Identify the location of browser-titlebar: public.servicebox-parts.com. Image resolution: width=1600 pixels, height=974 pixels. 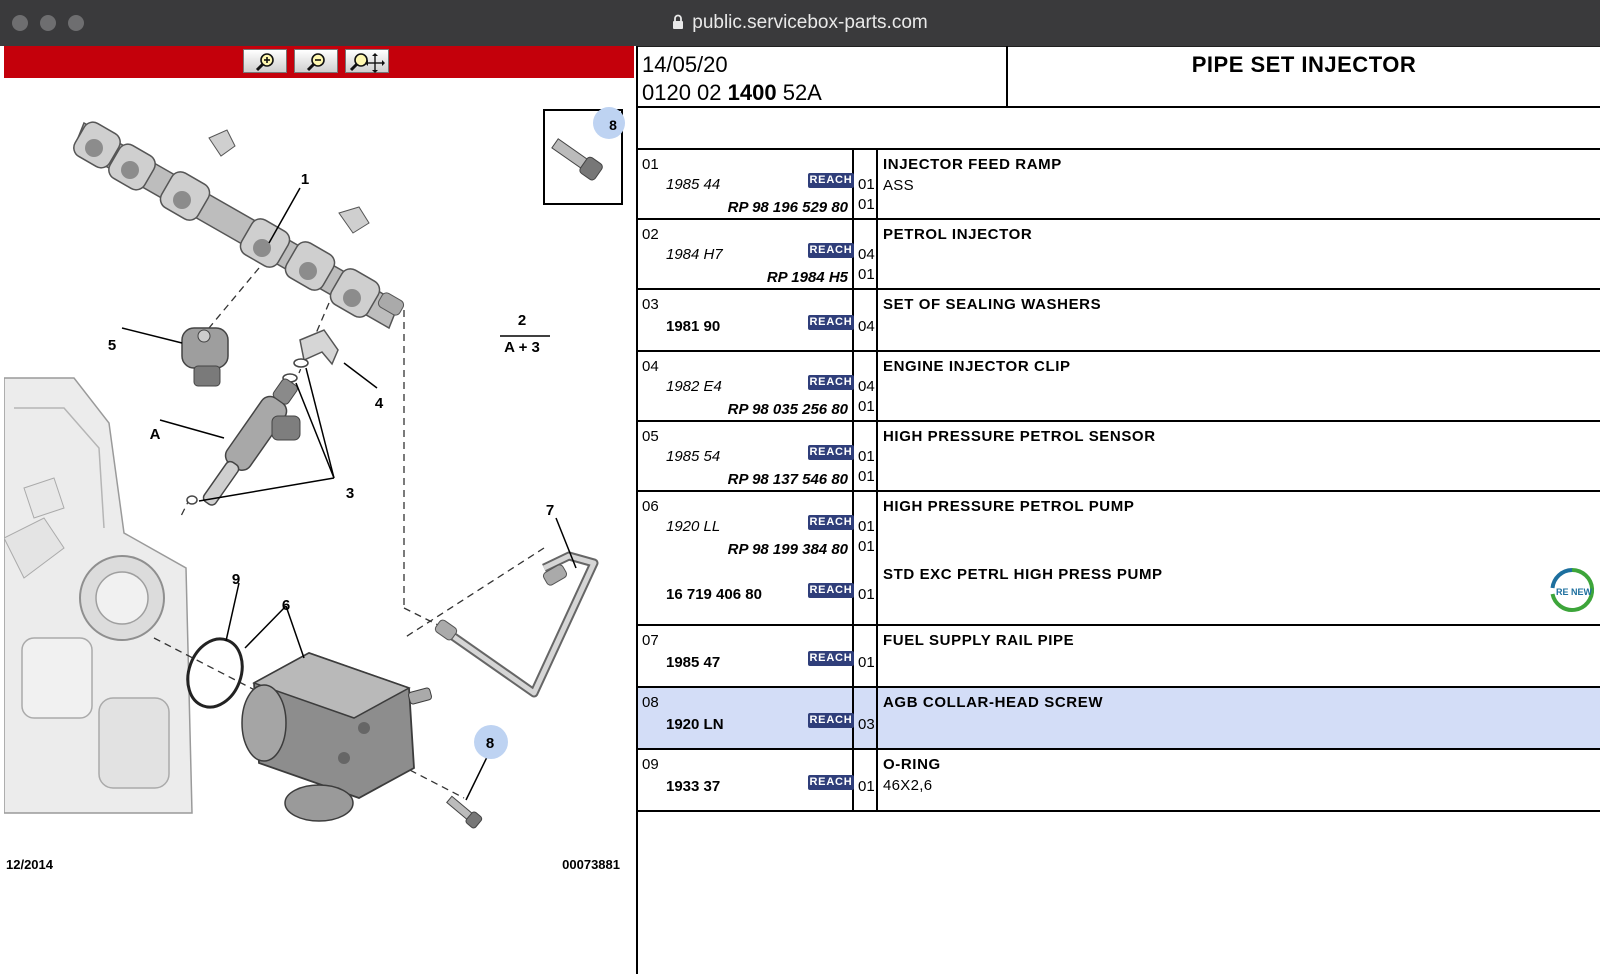
(800, 23).